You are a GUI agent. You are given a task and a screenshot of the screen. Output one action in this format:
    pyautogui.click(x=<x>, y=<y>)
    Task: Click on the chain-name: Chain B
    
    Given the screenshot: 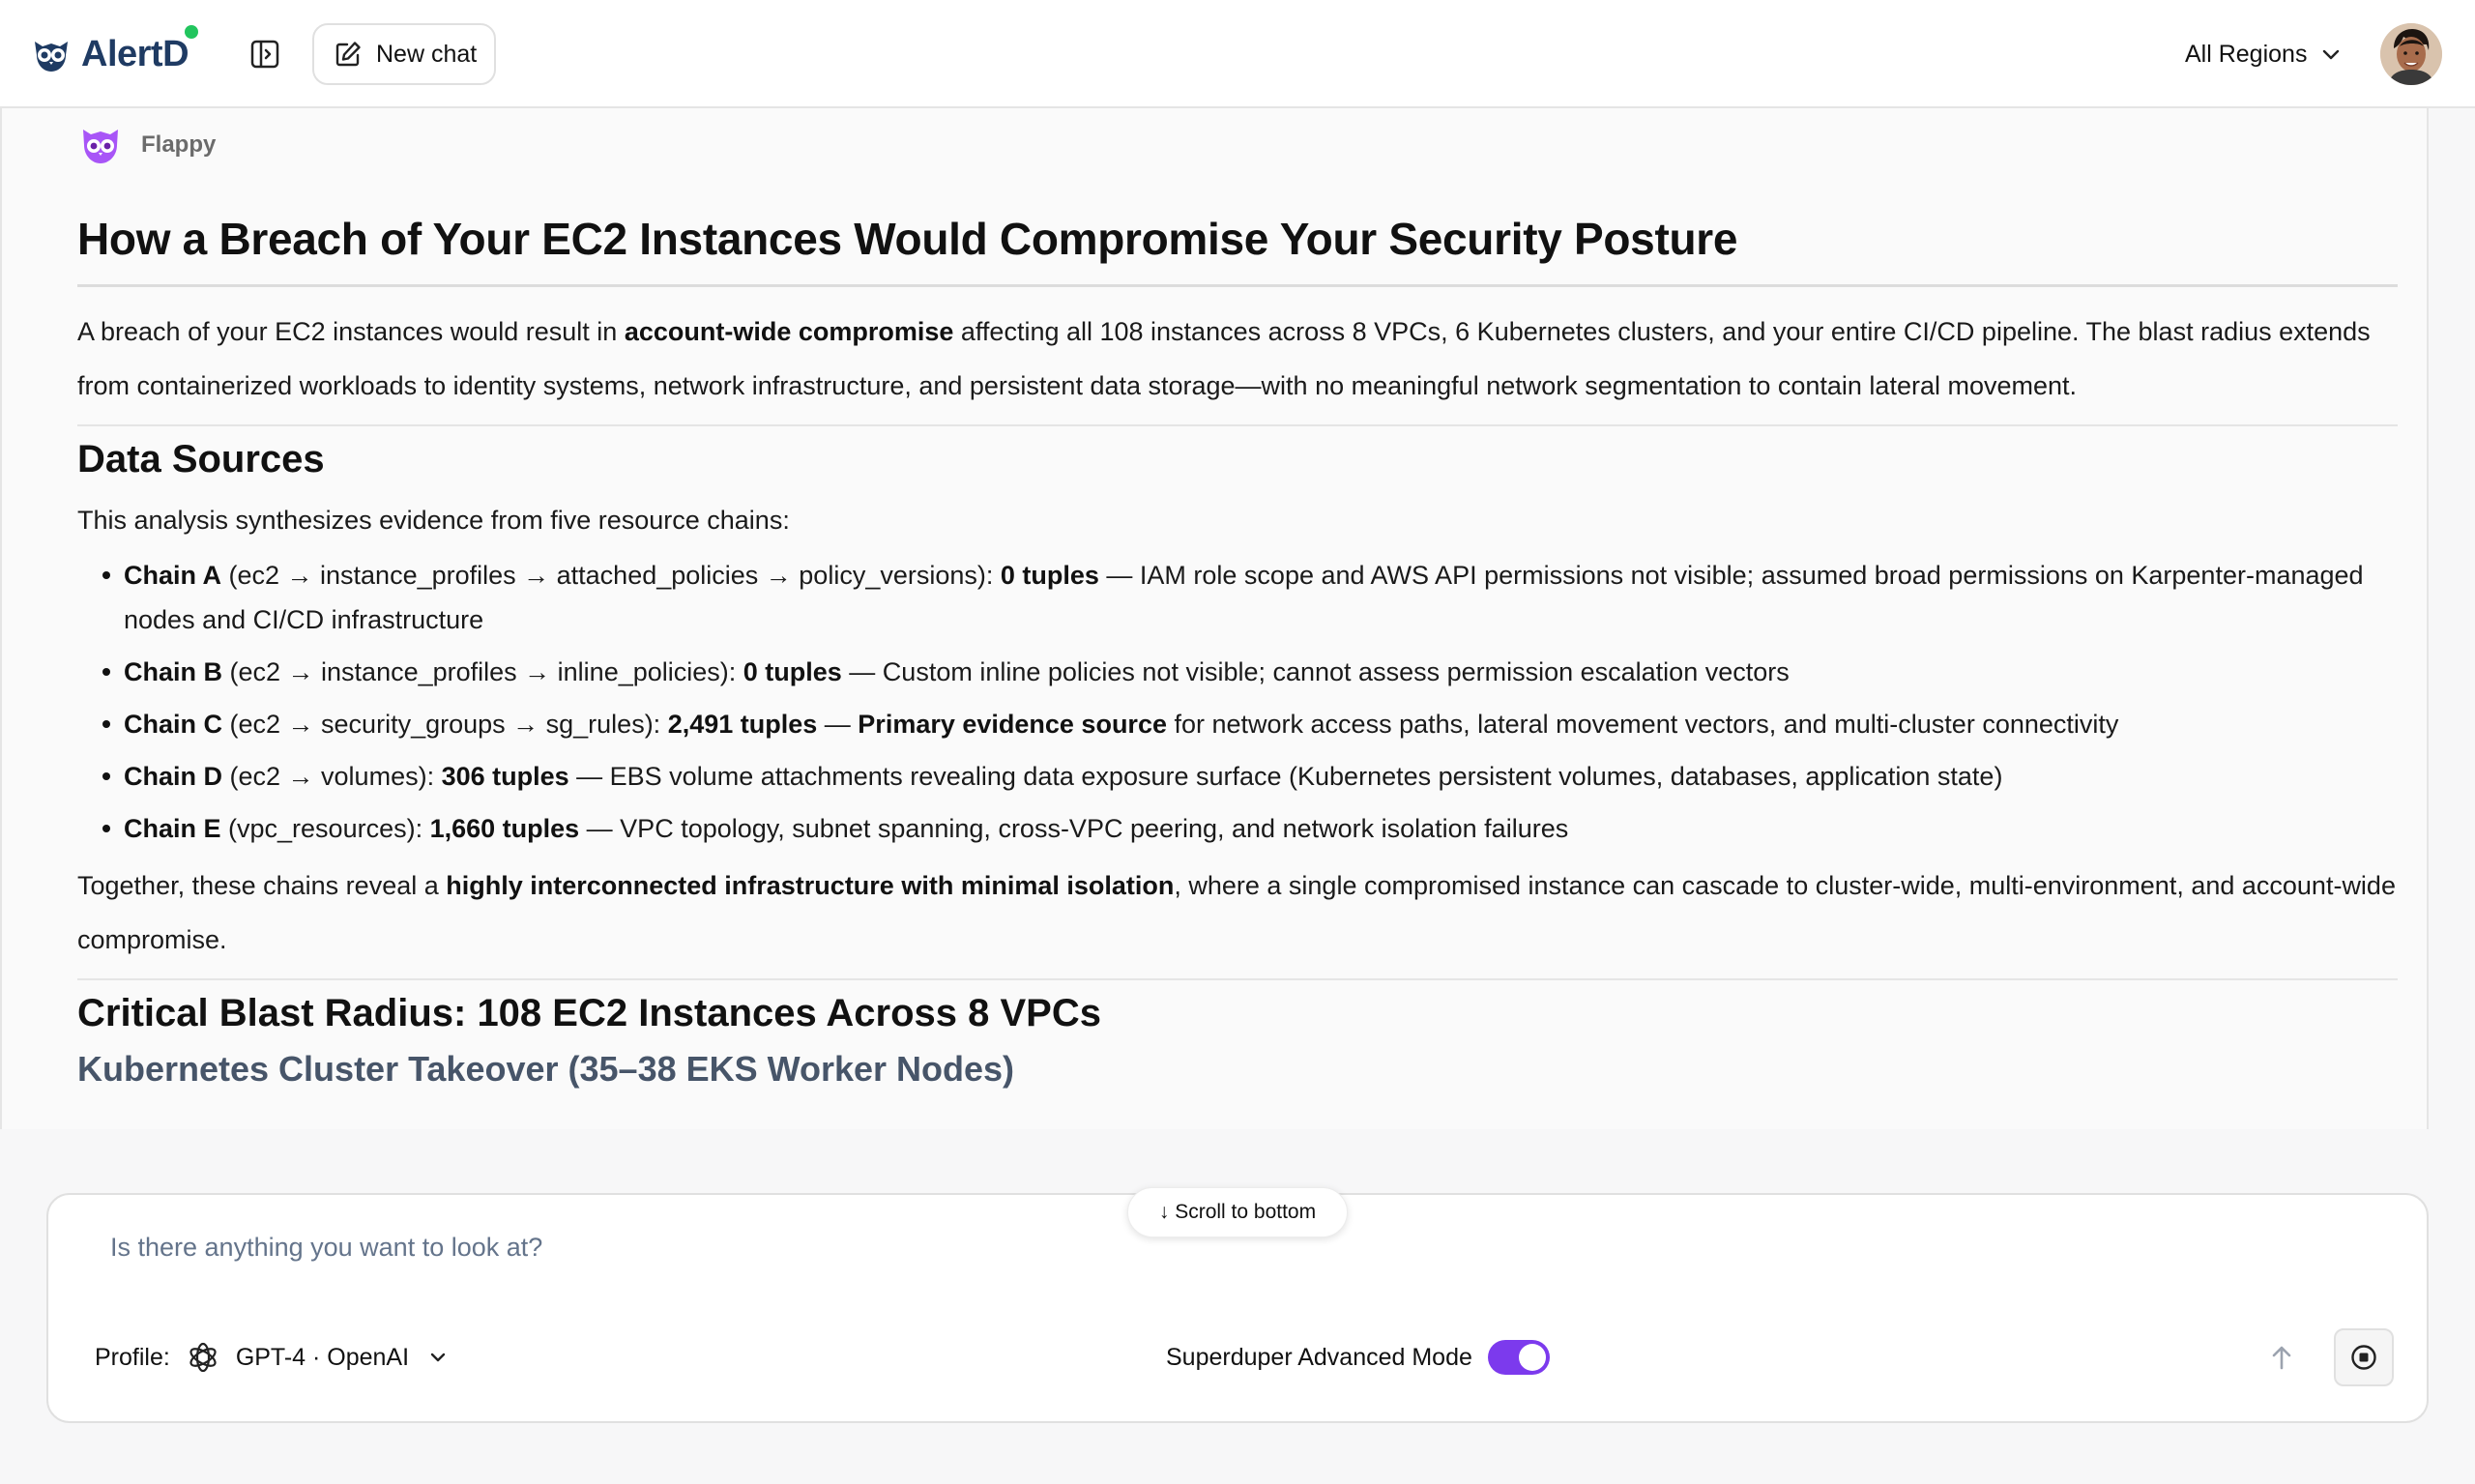 What is the action you would take?
    pyautogui.click(x=173, y=672)
    